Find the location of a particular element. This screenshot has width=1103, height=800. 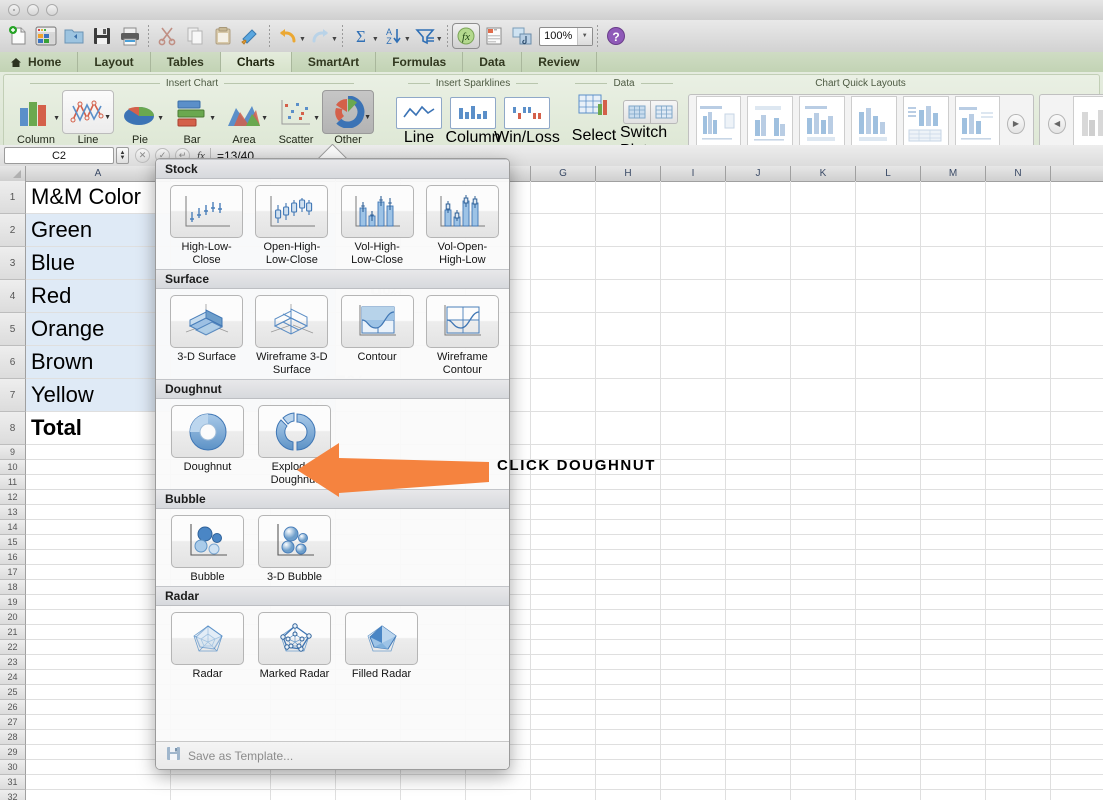

cell-N4 is located at coordinates (1018, 296).